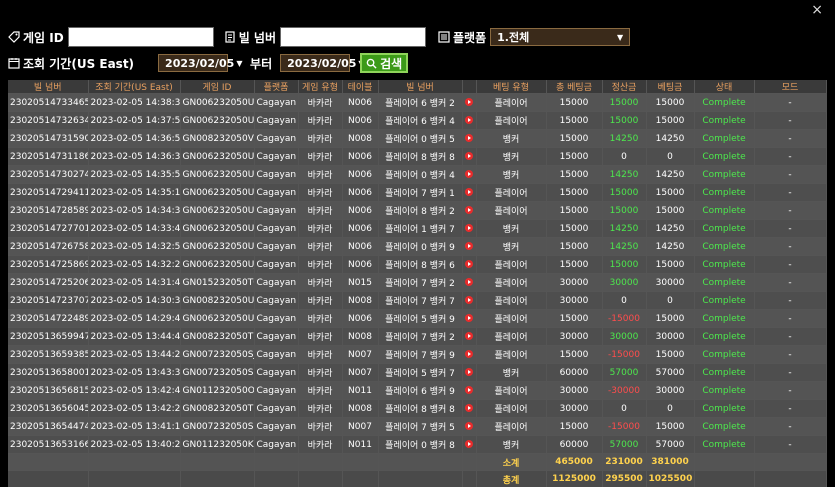 This screenshot has height=487, width=835. Describe the element at coordinates (14, 37) in the screenshot. I see `tag-icon` at that location.